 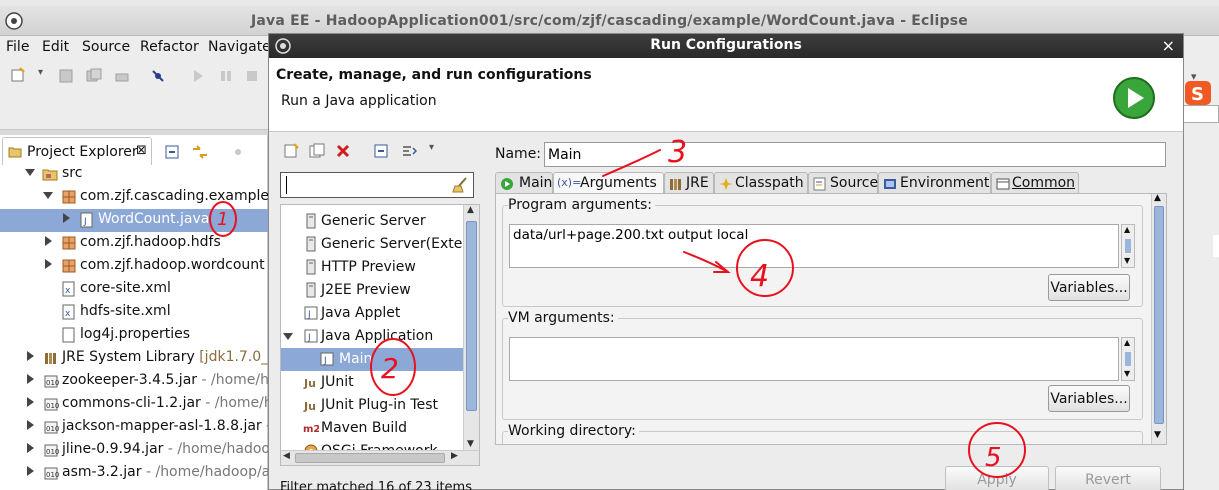 I want to click on filter-dropdown-icon: ▾, so click(x=431, y=147).